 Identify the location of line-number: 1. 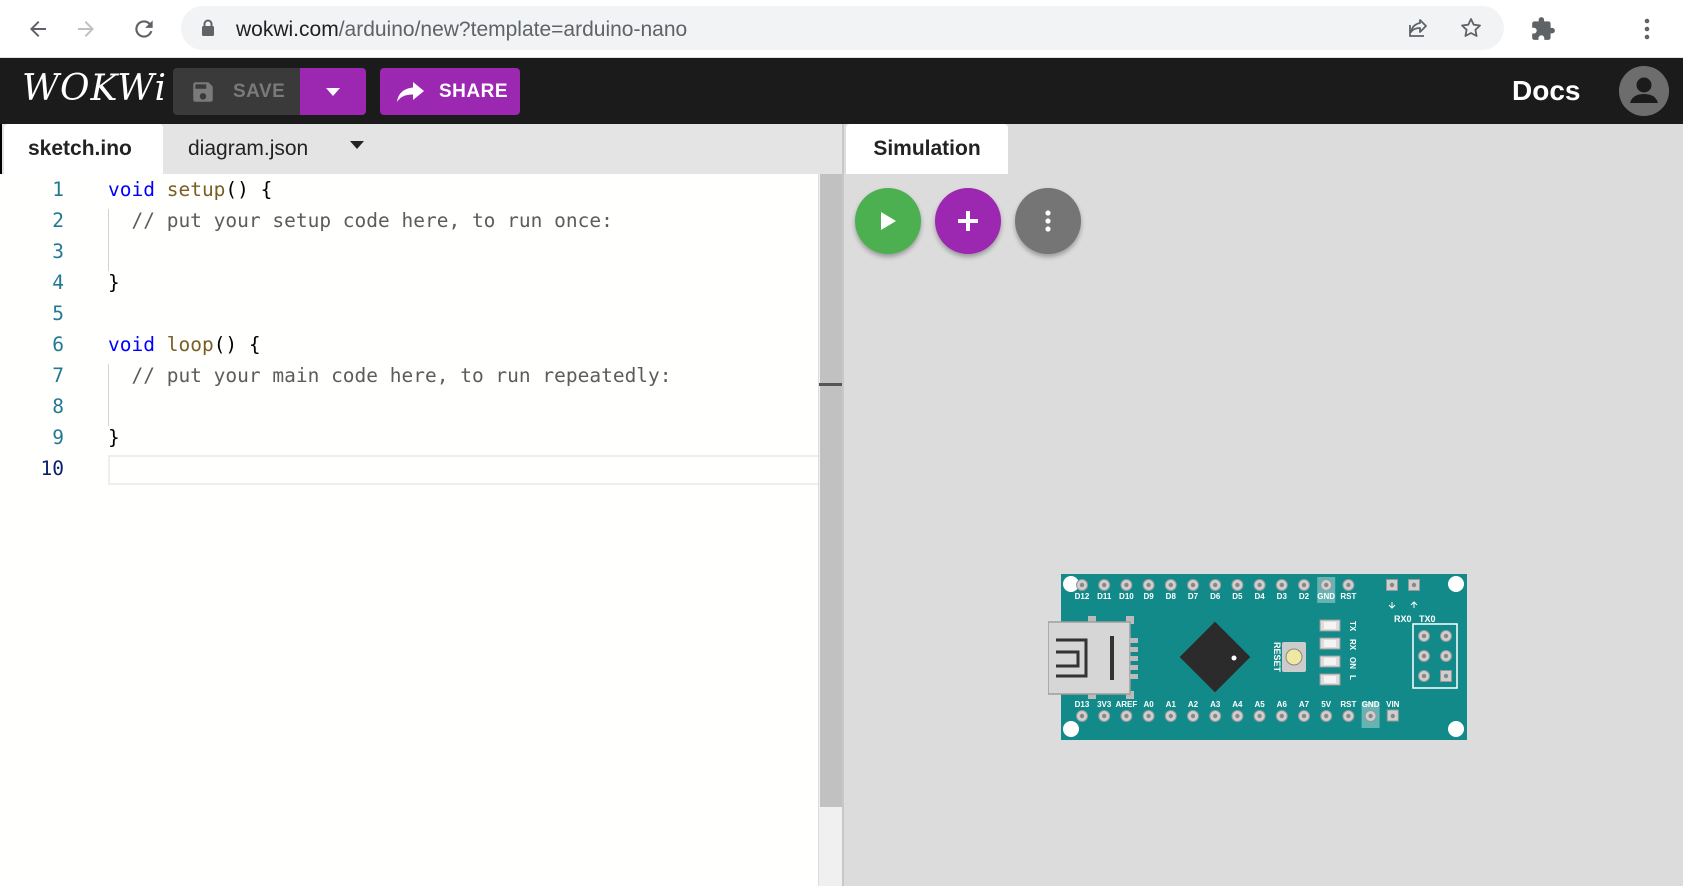
(58, 189).